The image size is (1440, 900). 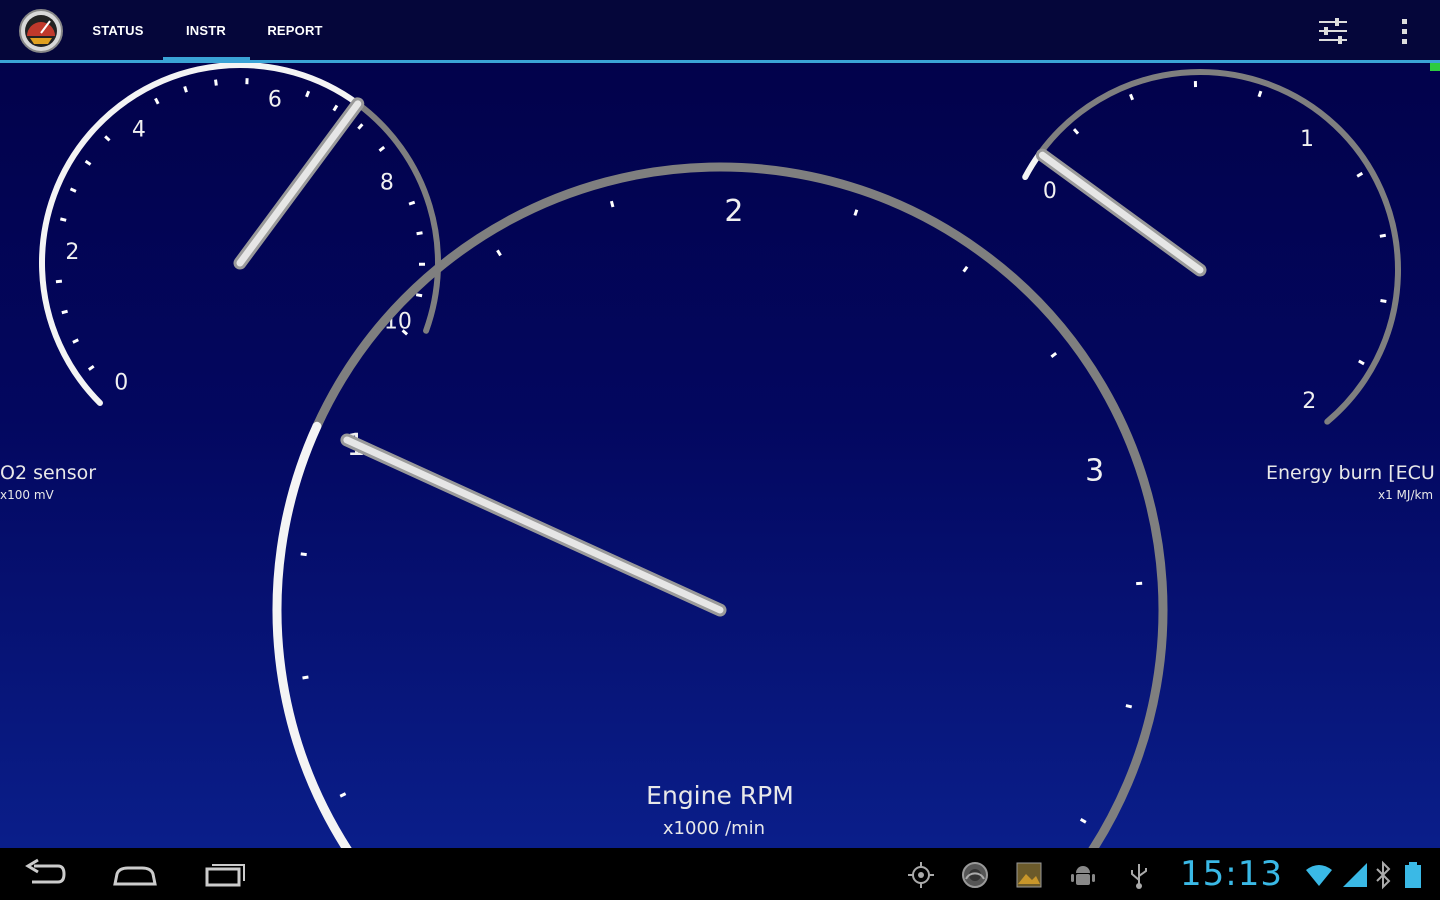 I want to click on status-led, so click(x=1435, y=67).